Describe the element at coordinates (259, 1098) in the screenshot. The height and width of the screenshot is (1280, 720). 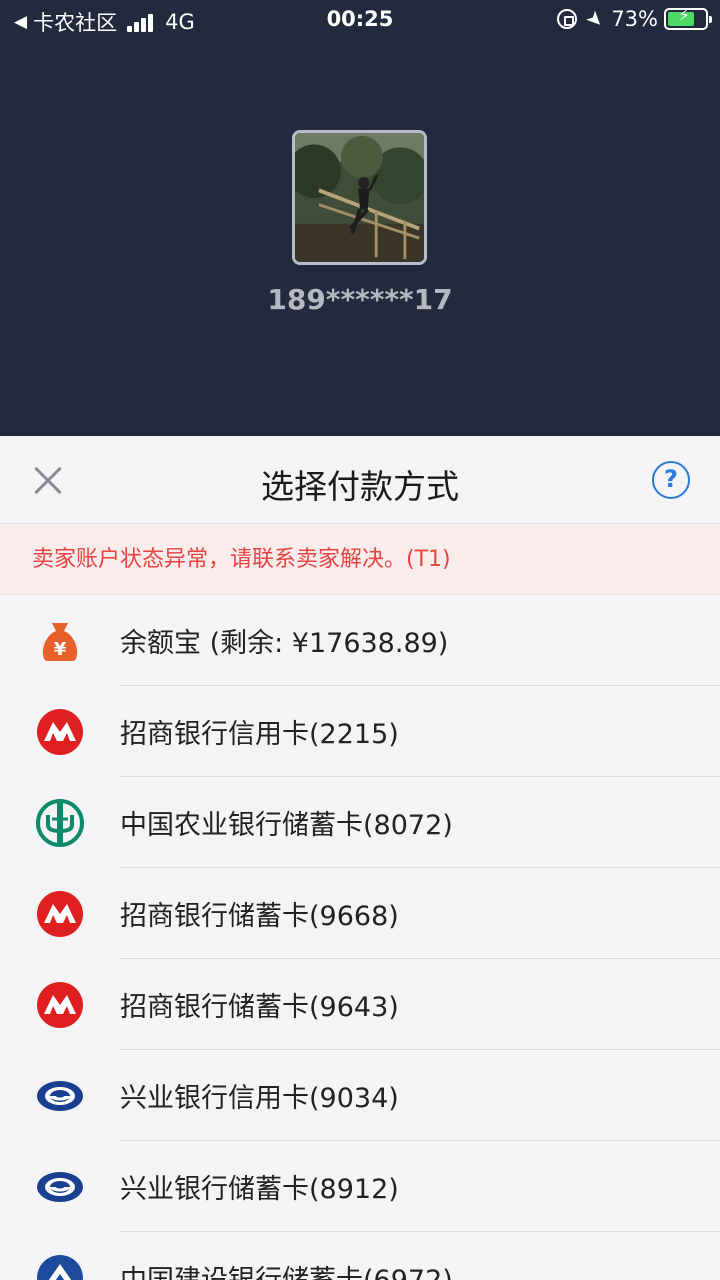
I see `payment-method-label: 兴业银行信用卡(9034)` at that location.